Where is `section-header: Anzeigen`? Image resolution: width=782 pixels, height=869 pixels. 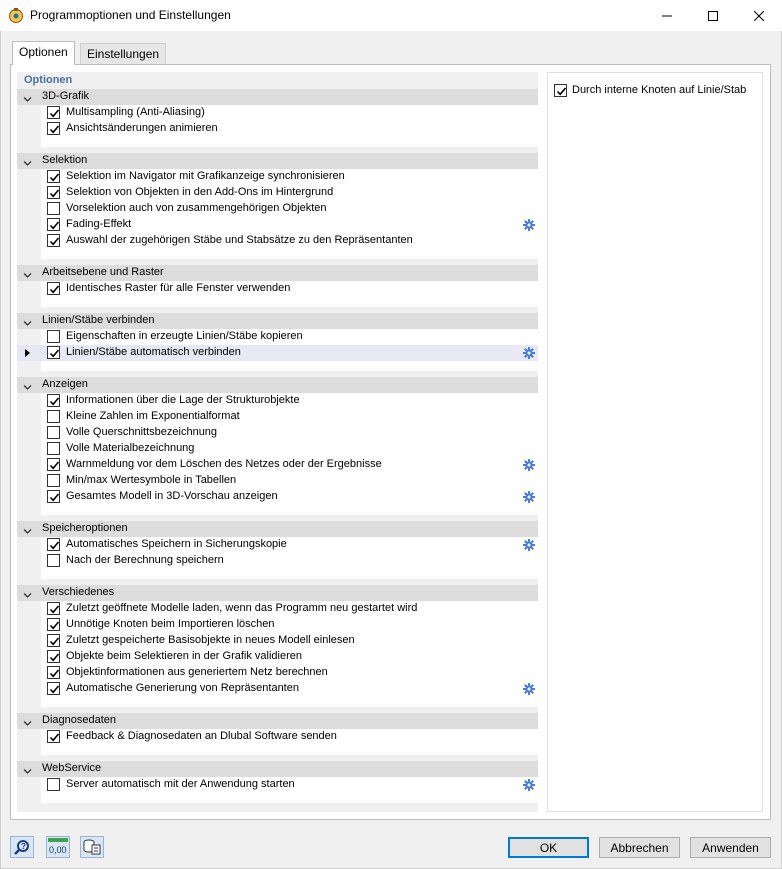 section-header: Anzeigen is located at coordinates (277, 385).